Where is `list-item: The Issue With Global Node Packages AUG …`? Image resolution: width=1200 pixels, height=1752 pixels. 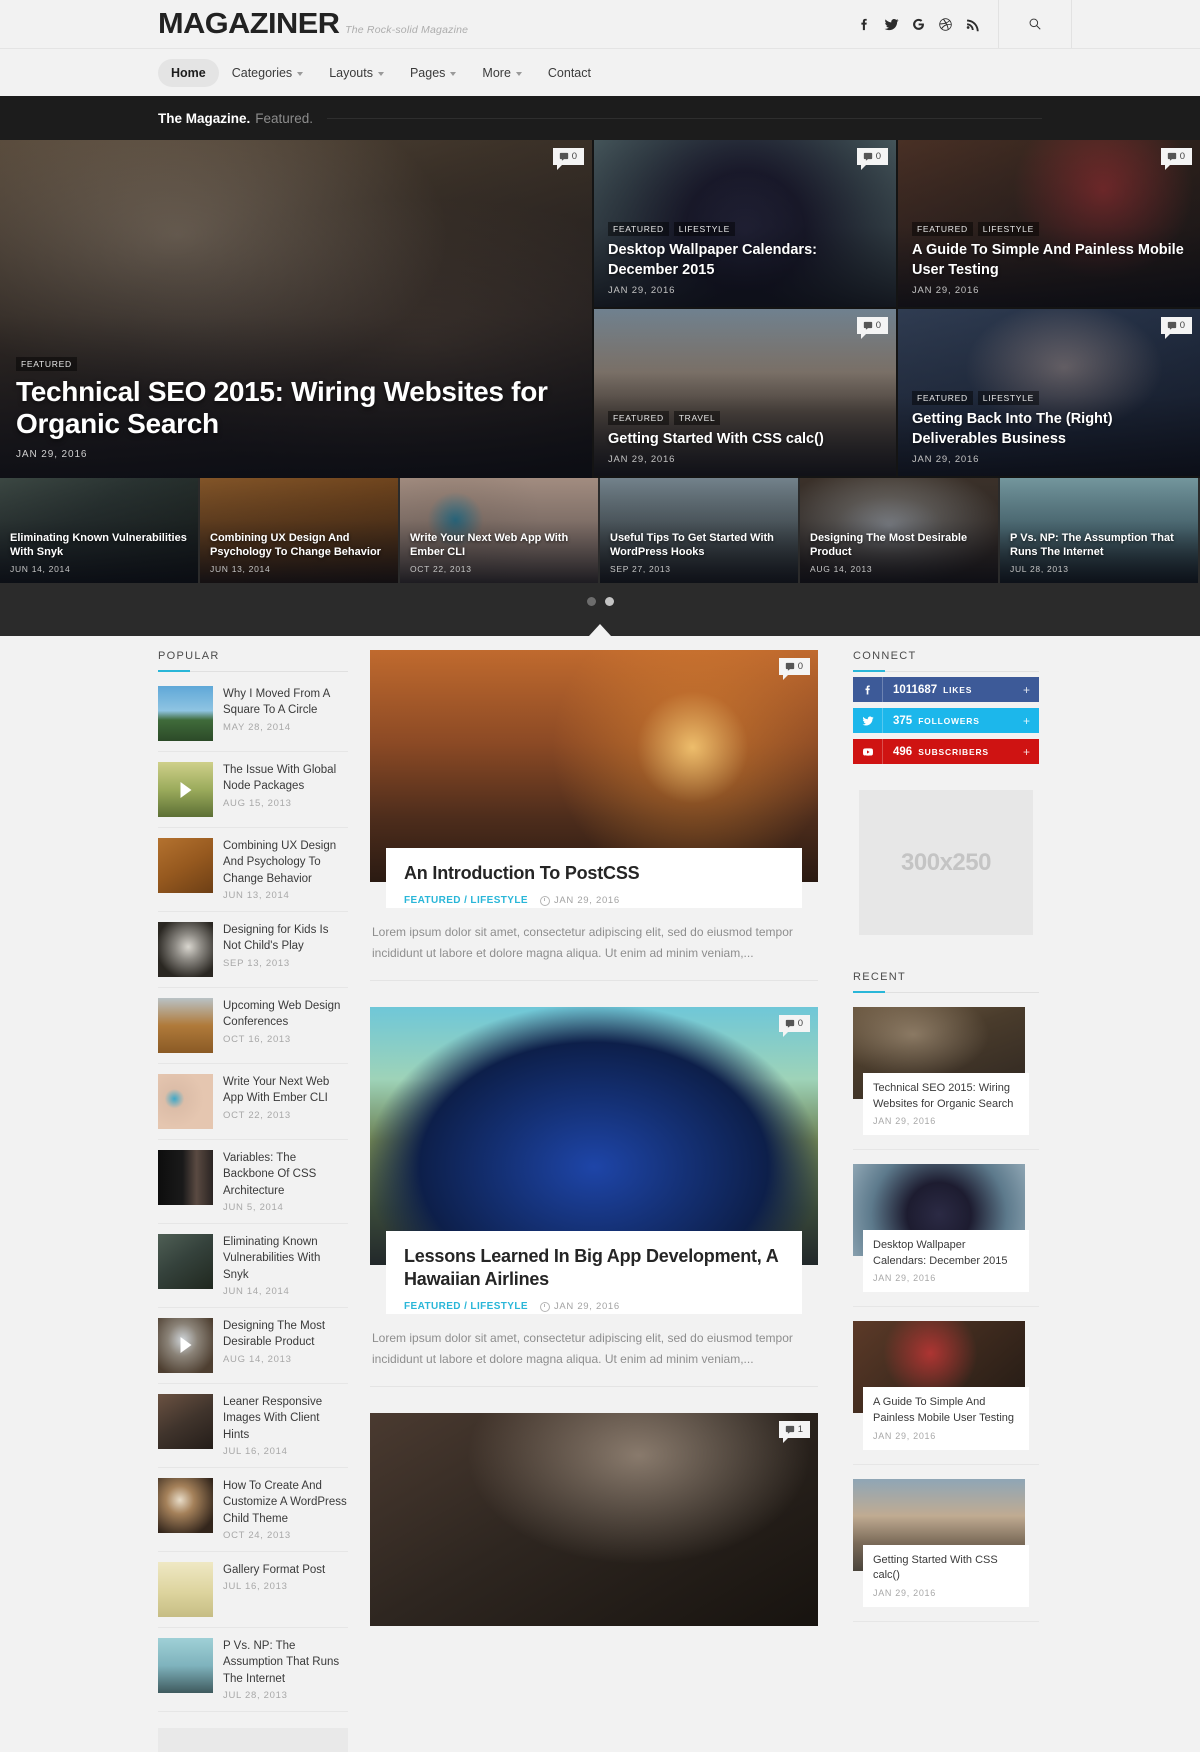 list-item: The Issue With Global Node Packages AUG … is located at coordinates (253, 790).